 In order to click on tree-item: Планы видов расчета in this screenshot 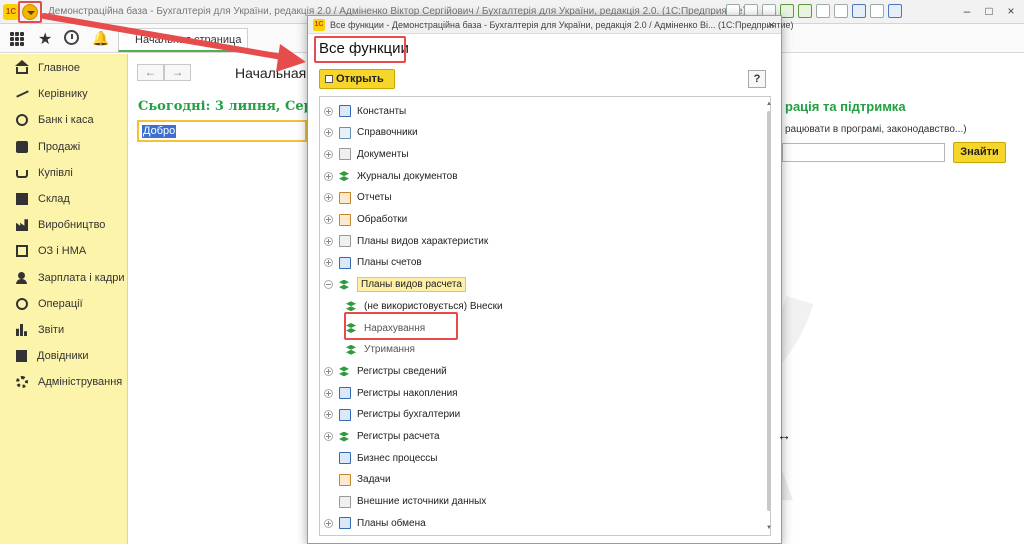, I will do `click(395, 285)`.